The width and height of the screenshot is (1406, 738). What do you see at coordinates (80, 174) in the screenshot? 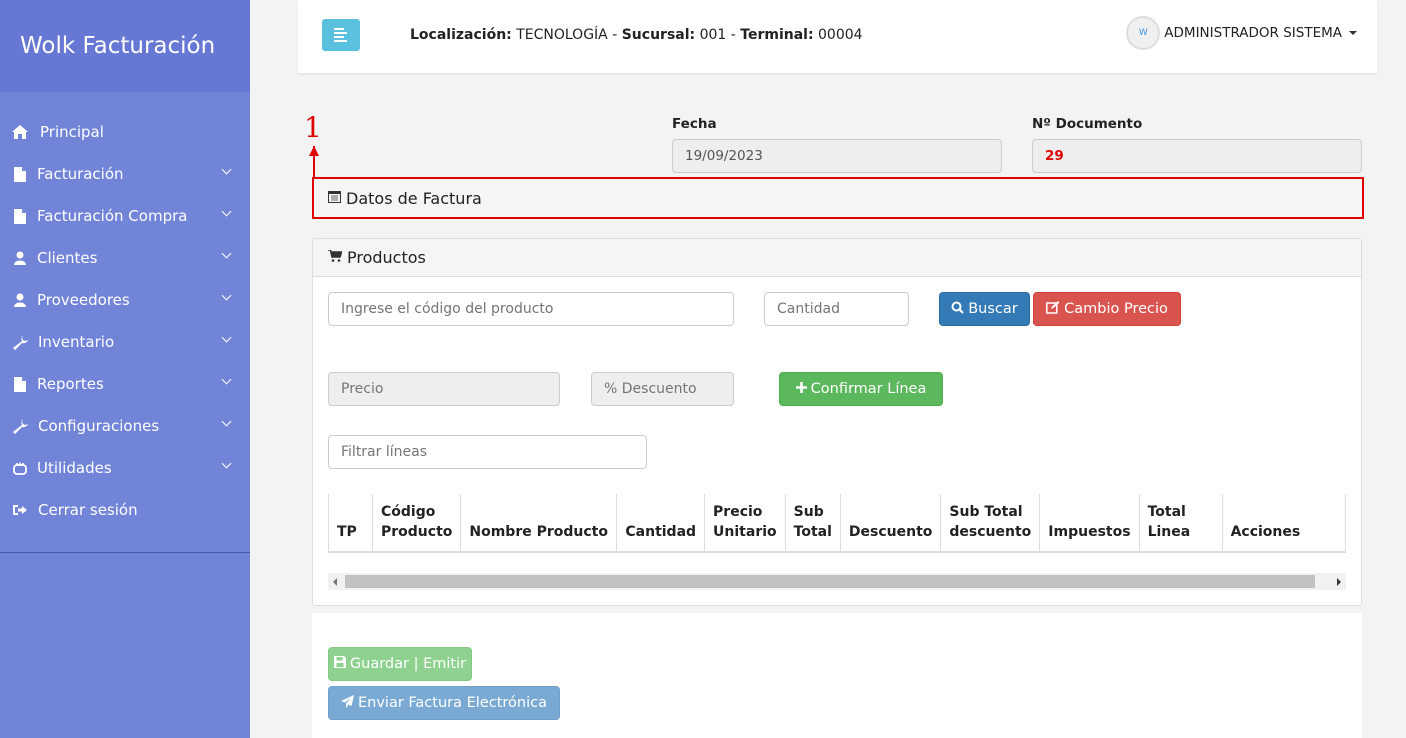
I see `sidebar-item-label: Facturación` at bounding box center [80, 174].